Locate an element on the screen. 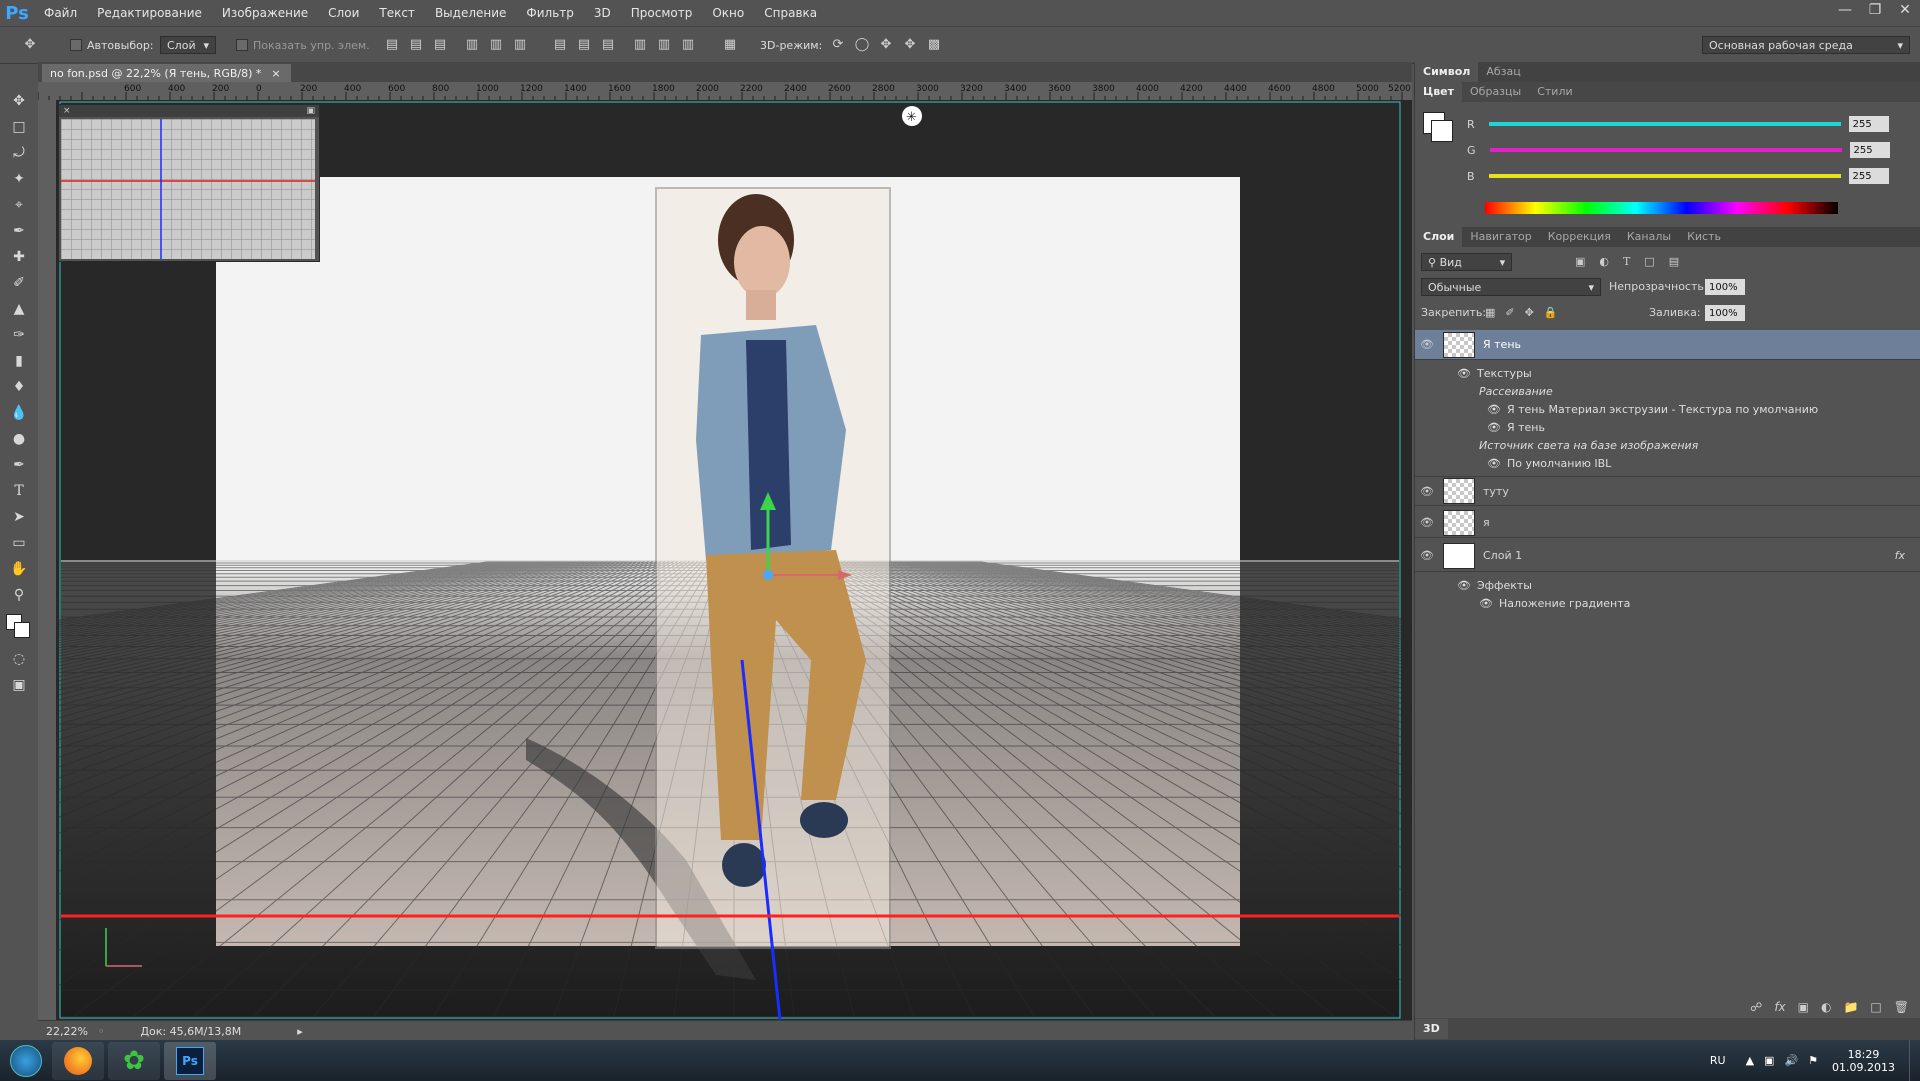 The height and width of the screenshot is (1081, 1920). zoom-level: 22,22% is located at coordinates (67, 1031).